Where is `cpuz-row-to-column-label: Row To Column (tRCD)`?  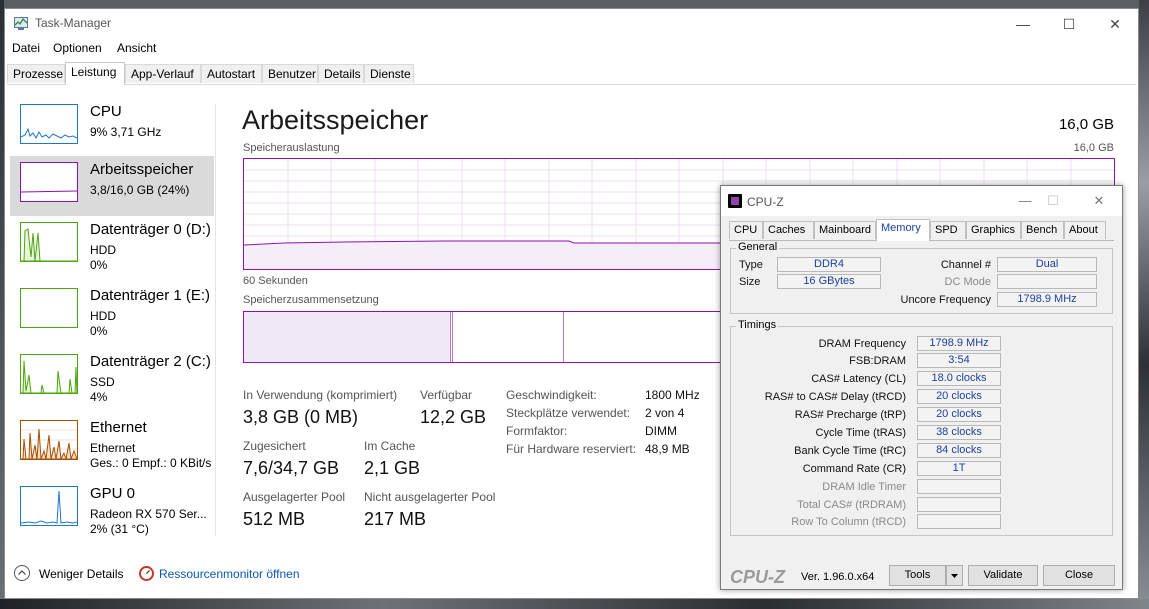 cpuz-row-to-column-label: Row To Column (tRCD) is located at coordinates (848, 522).